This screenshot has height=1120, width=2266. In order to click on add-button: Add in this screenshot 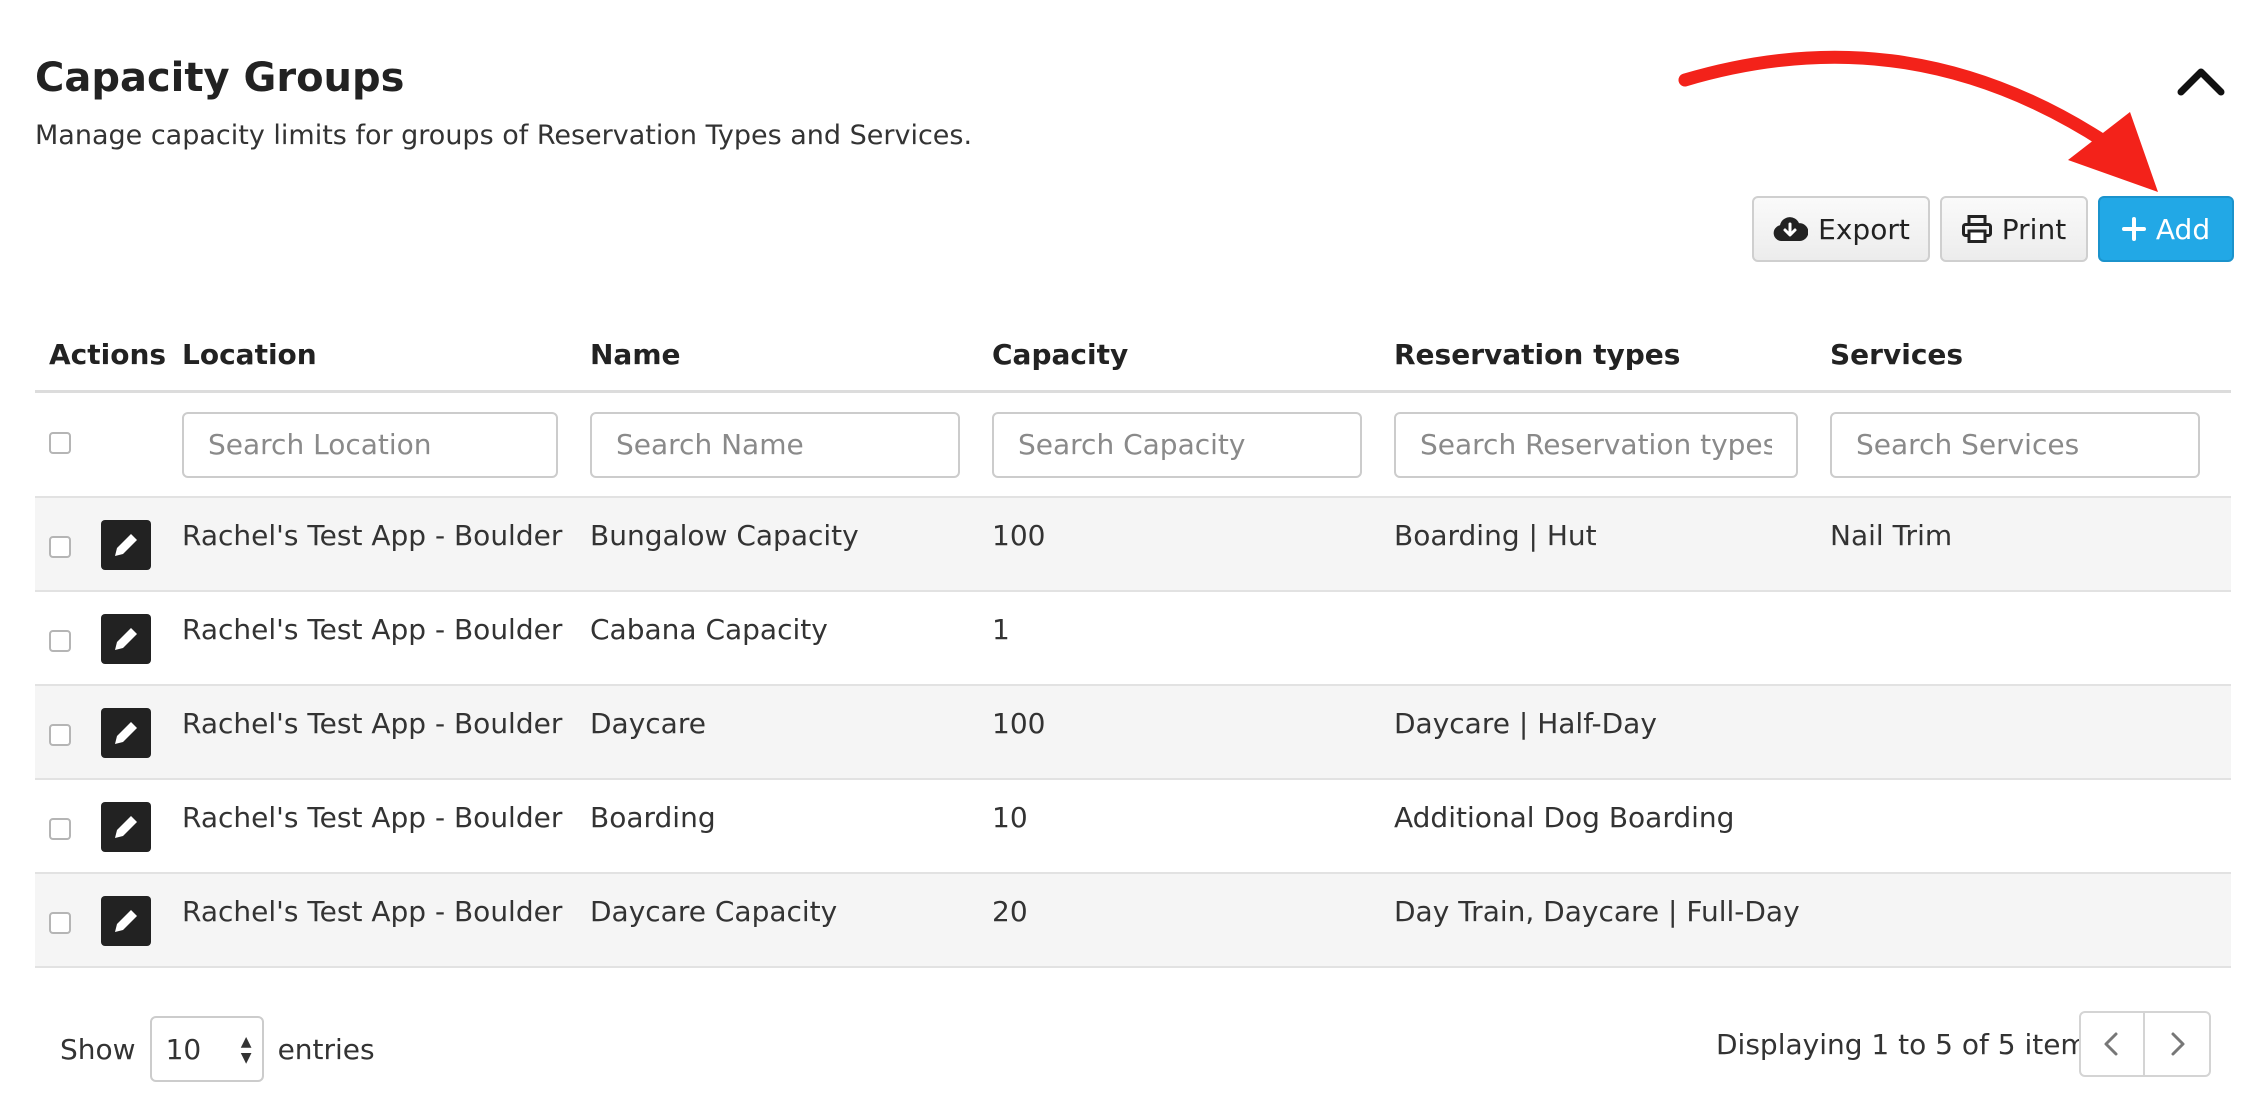, I will do `click(2166, 229)`.